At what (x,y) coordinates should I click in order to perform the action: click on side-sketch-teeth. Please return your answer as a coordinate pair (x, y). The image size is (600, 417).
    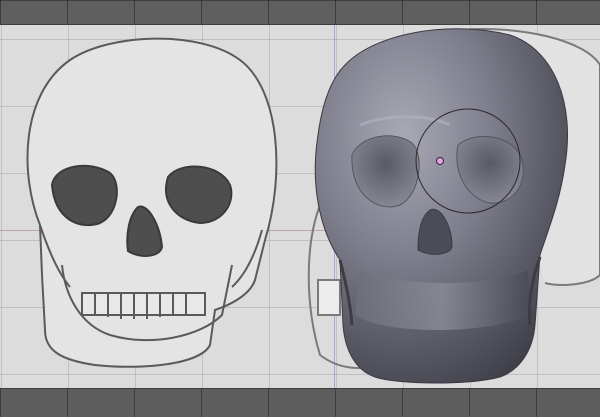
    Looking at the image, I should click on (329, 297).